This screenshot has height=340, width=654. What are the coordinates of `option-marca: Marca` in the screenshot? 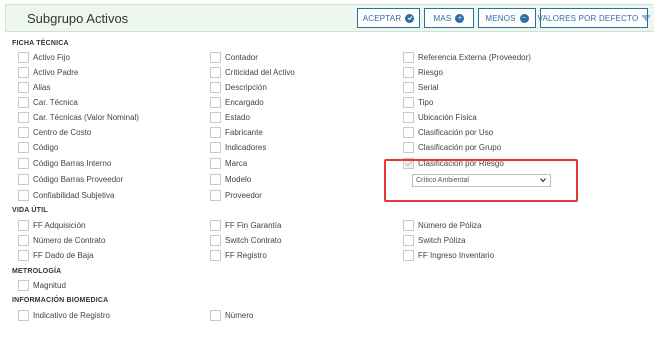 It's located at (228, 163).